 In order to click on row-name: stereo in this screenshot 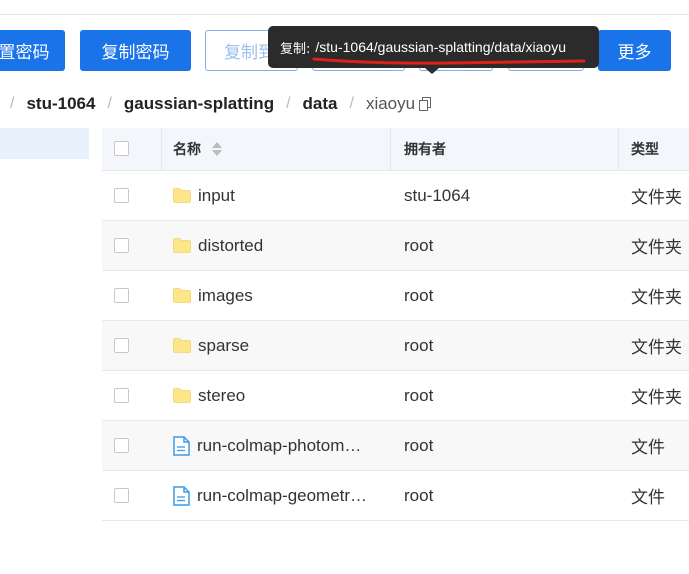, I will do `click(221, 396)`.